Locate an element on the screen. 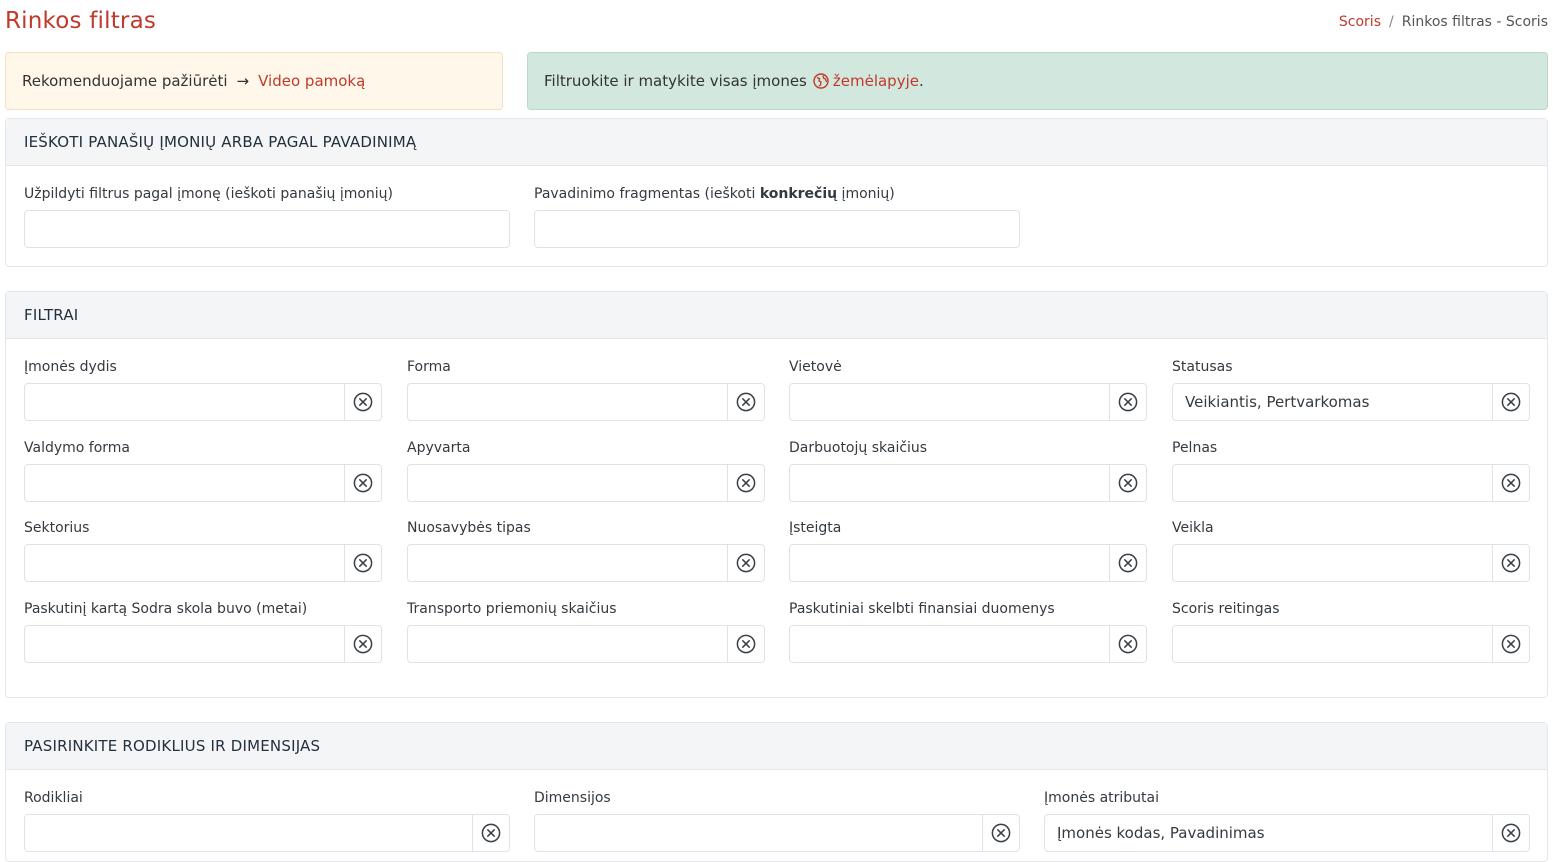 This screenshot has width=1553, height=862. map-link: žemėlapyje is located at coordinates (876, 81).